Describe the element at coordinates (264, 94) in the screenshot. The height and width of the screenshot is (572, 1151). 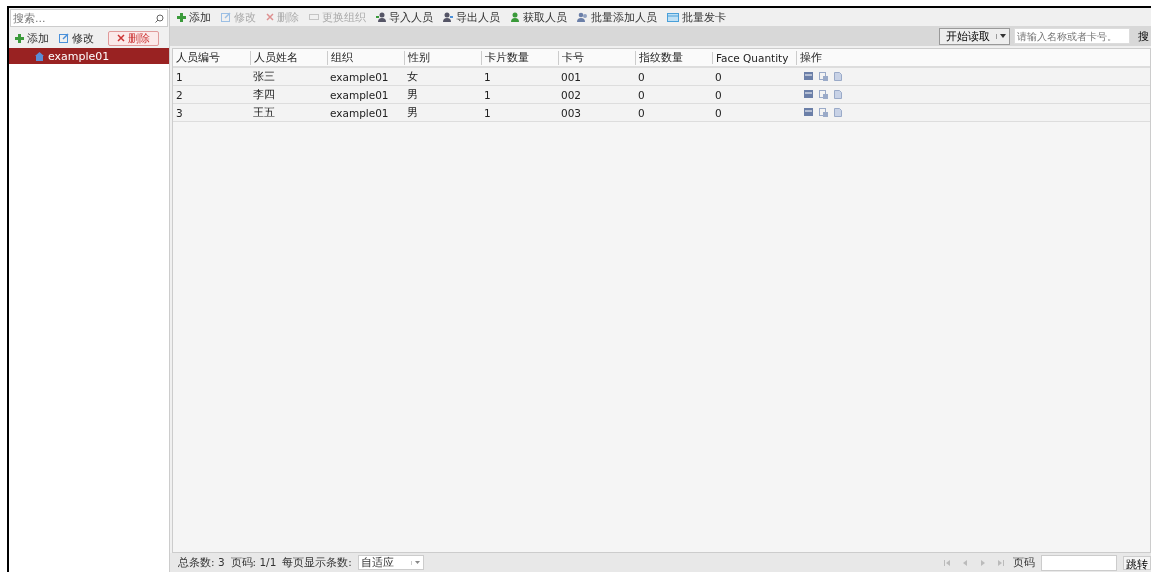
I see `table-cell-text: 李四` at that location.